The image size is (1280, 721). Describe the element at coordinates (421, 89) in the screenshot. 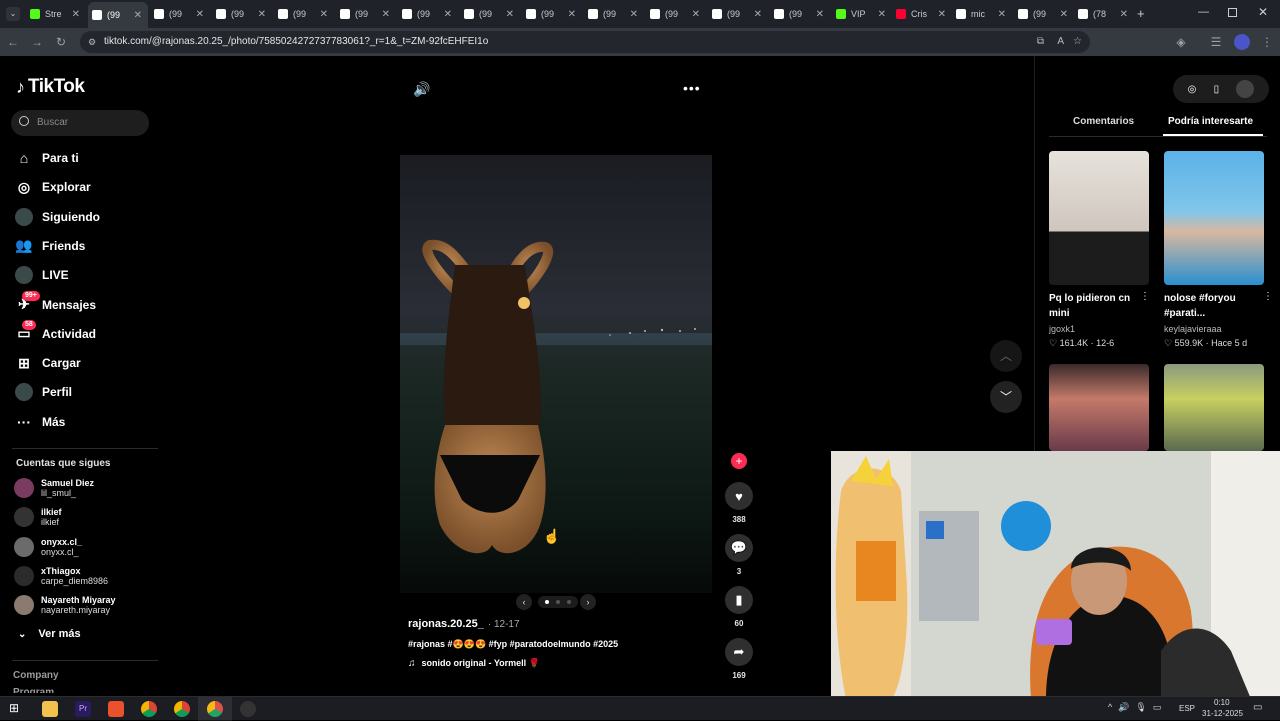

I see `volume-icon: 🔊` at that location.